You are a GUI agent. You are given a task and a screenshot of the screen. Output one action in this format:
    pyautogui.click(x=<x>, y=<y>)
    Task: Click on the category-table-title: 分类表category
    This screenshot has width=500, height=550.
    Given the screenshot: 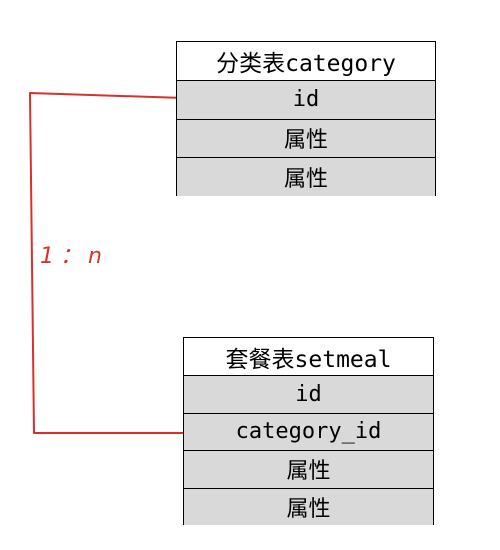 What is the action you would take?
    pyautogui.click(x=306, y=61)
    